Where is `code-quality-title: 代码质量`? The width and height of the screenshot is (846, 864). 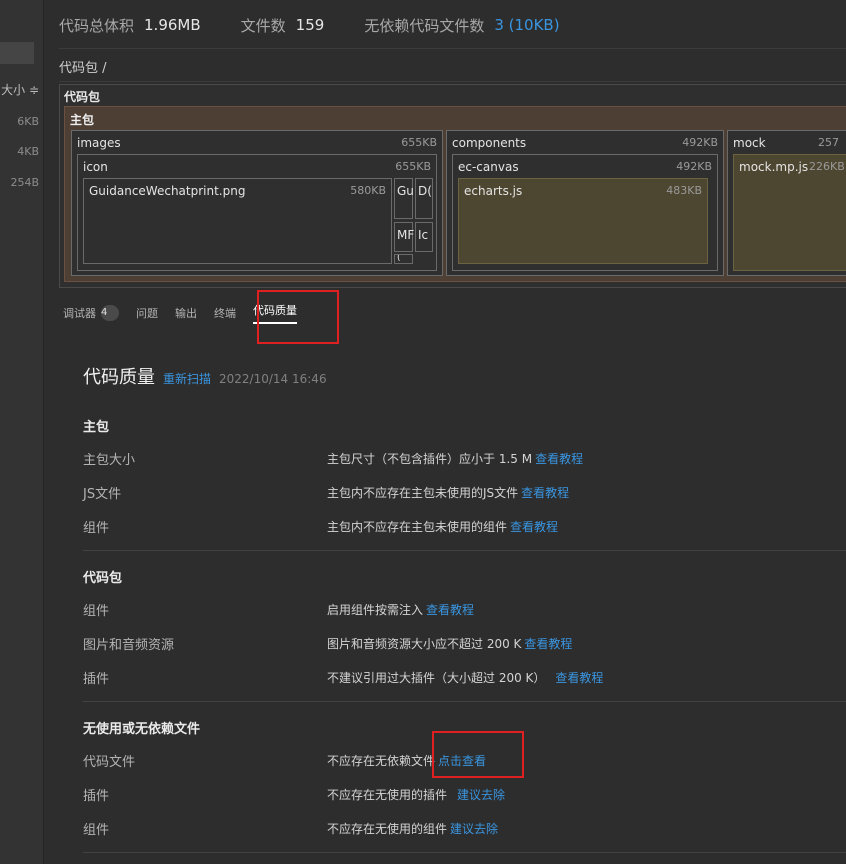
code-quality-title: 代码质量 is located at coordinates (119, 377).